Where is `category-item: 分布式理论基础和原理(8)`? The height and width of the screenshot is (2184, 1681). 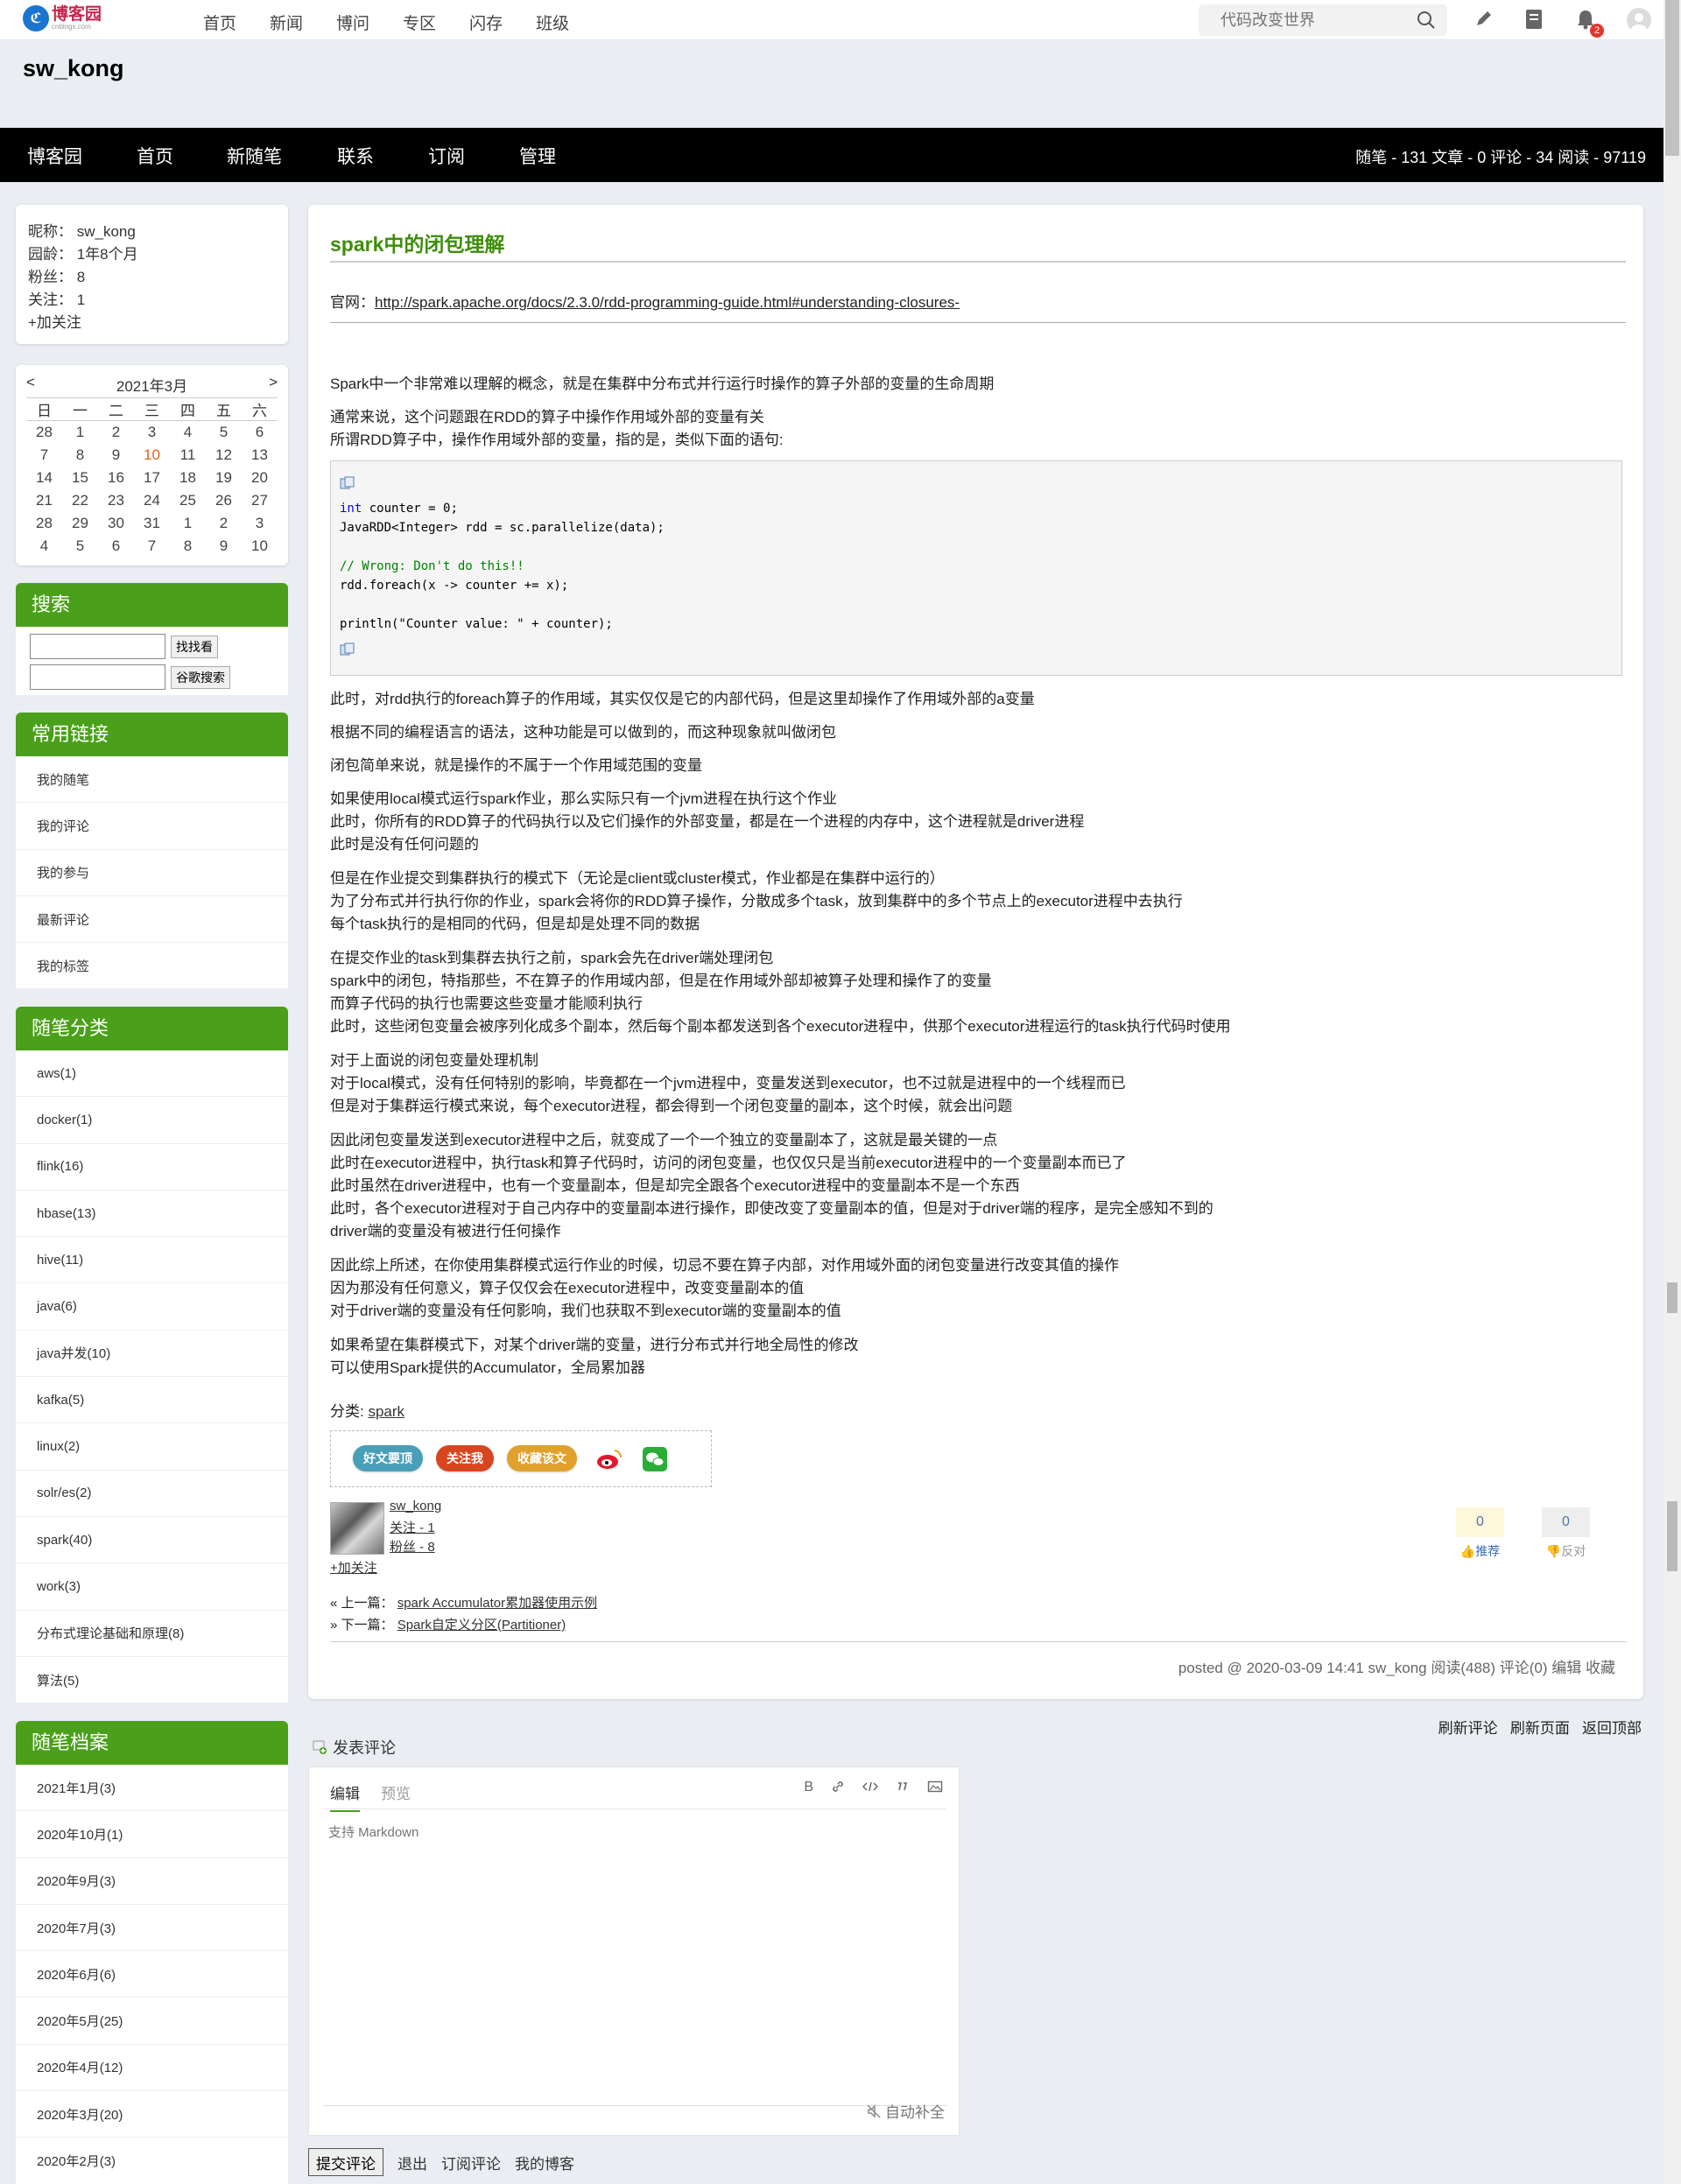
category-item: 分布式理论基础和原理(8) is located at coordinates (152, 1634).